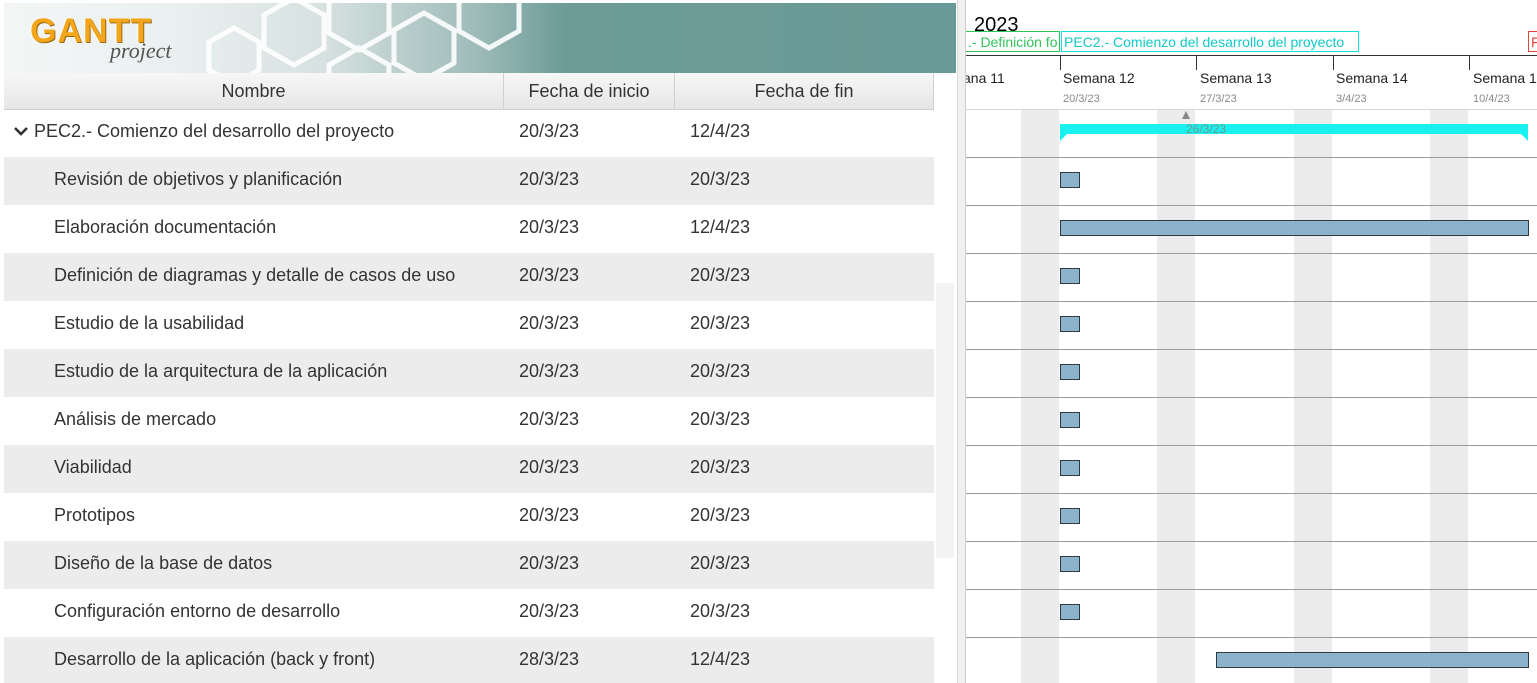 The image size is (1537, 683). Describe the element at coordinates (254, 91) in the screenshot. I see `column-header-name: Nombre` at that location.